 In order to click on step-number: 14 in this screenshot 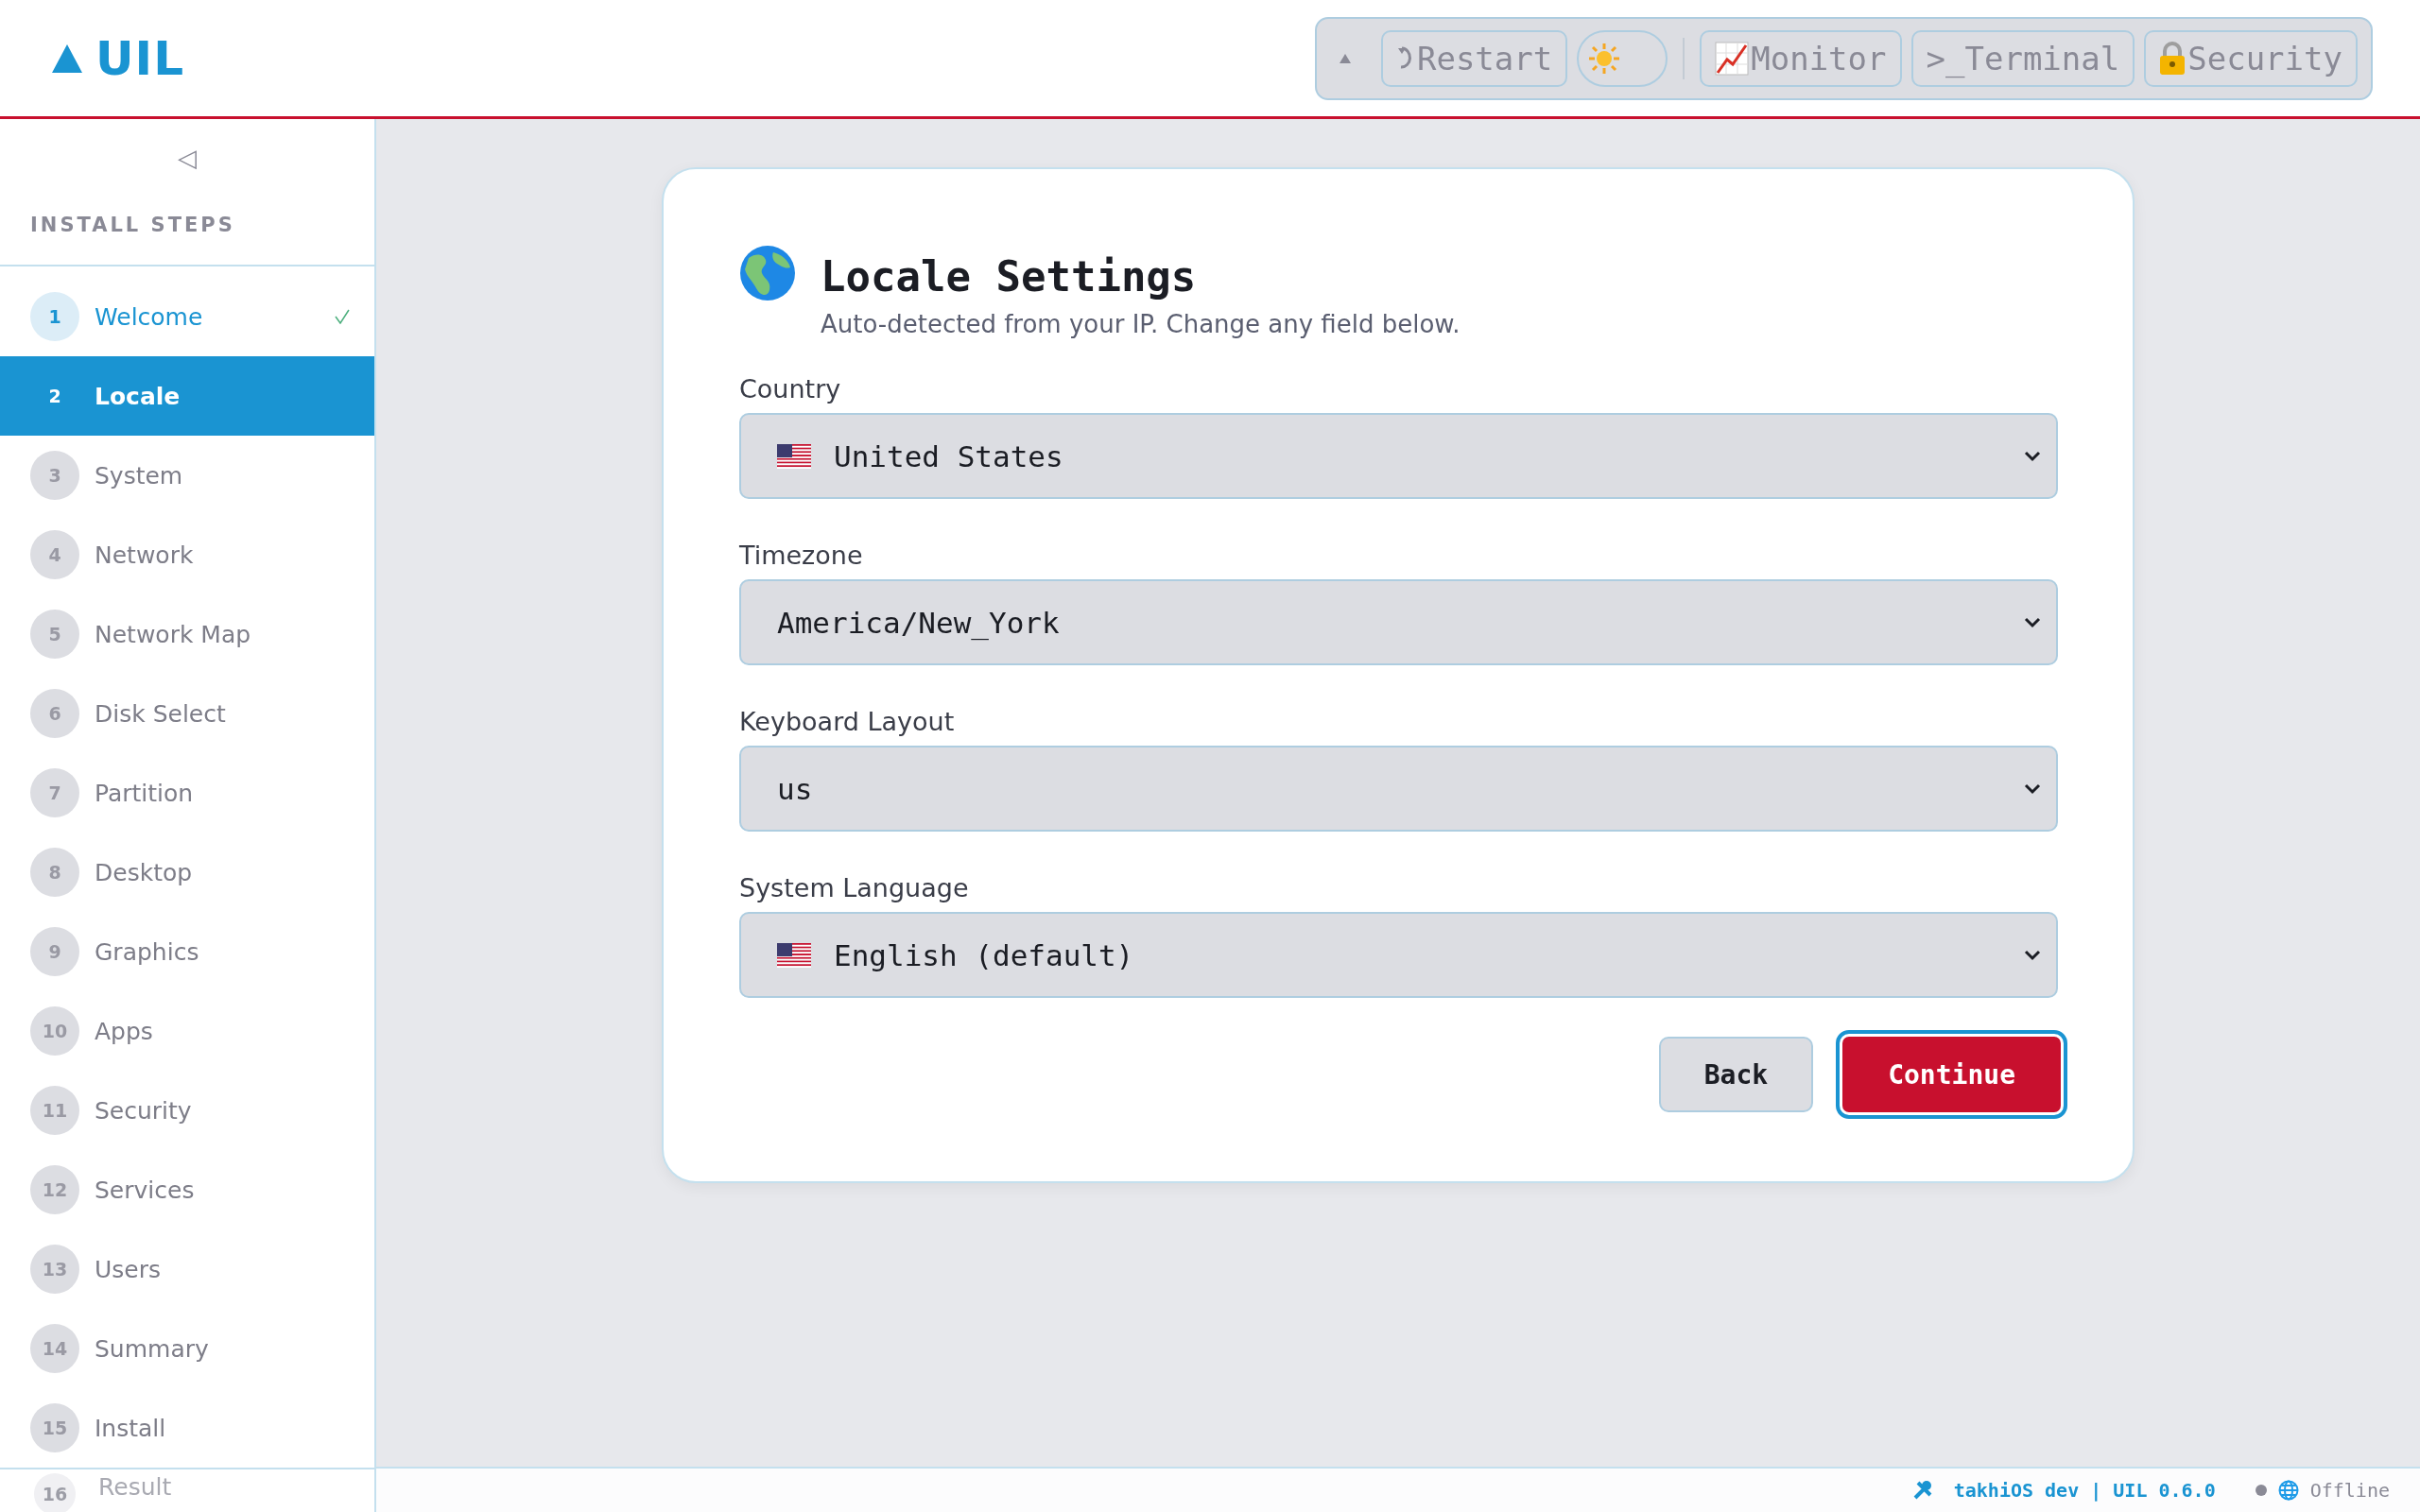, I will do `click(54, 1348)`.